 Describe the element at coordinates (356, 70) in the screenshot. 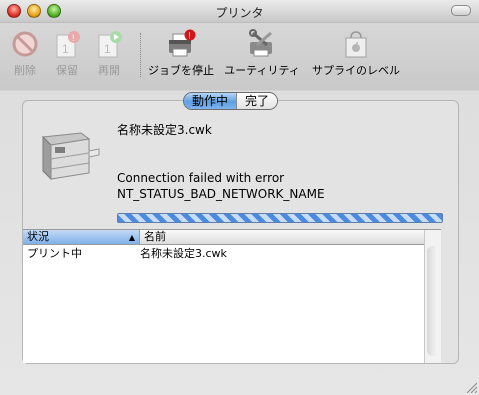

I see `supply-levels-label: サプライのレベル` at that location.